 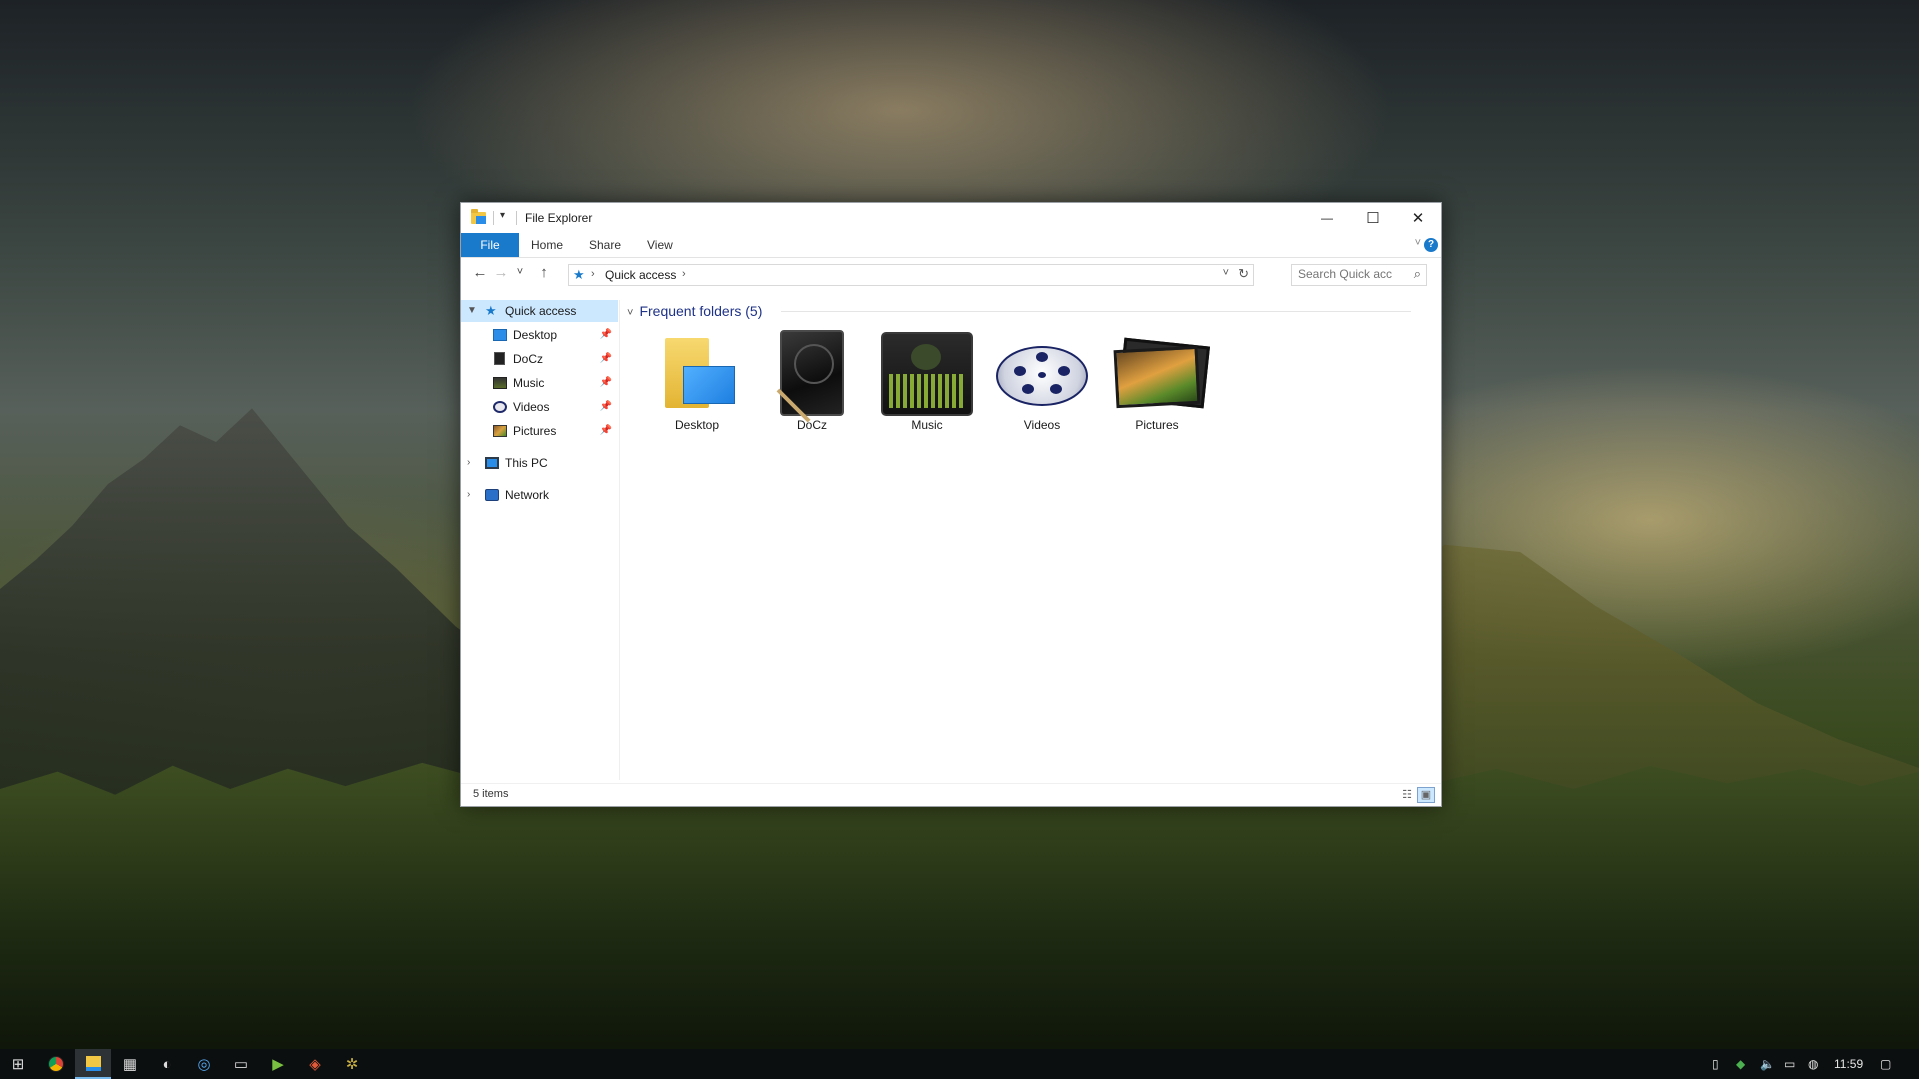 I want to click on music-icon, so click(x=500, y=383).